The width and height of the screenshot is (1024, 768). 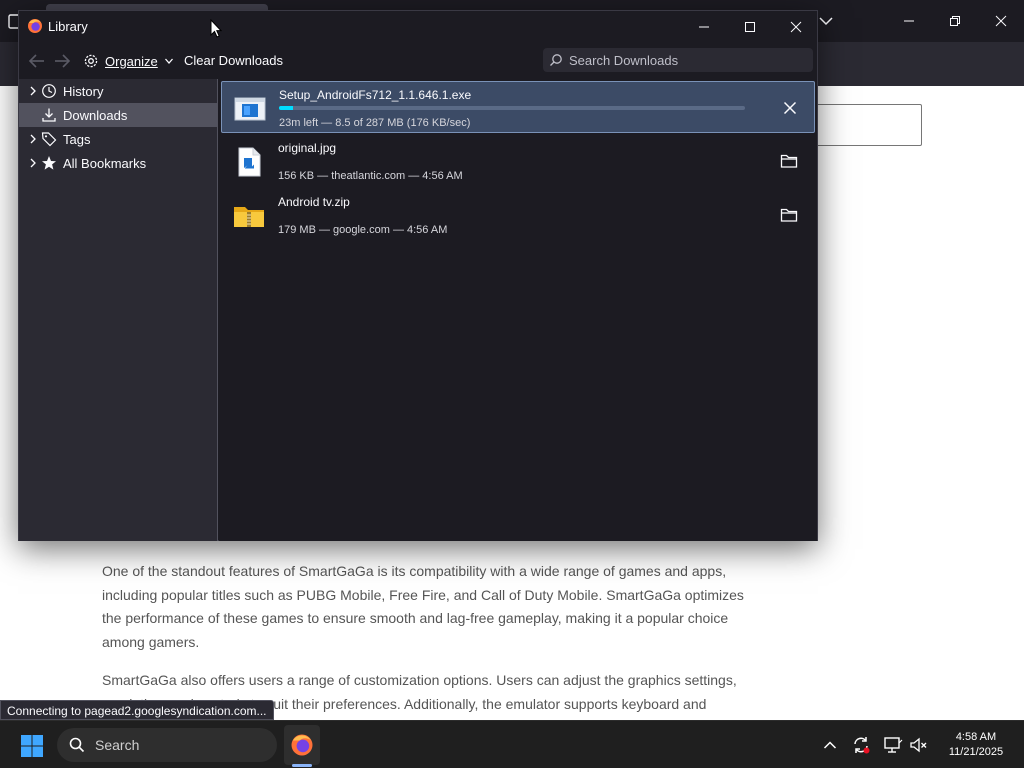 I want to click on sidebar-item-all-bookmarks: All Bookmarks, so click(x=118, y=163).